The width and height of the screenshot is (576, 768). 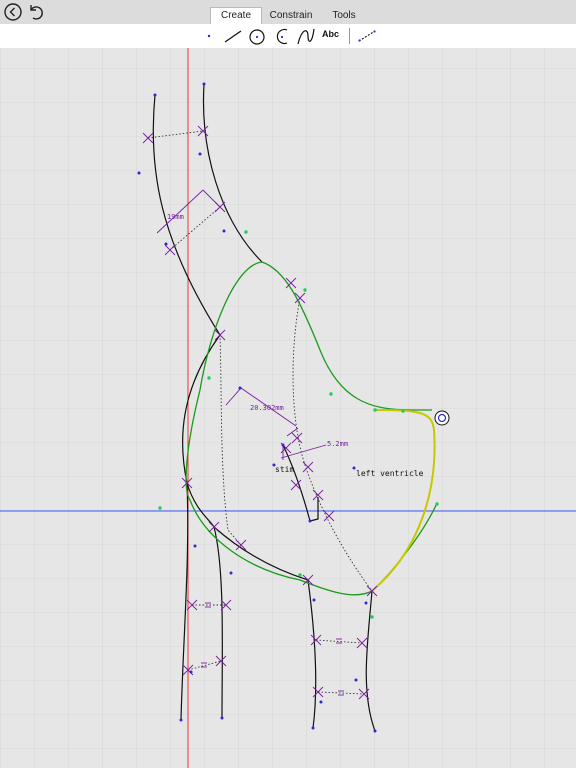 What do you see at coordinates (282, 36) in the screenshot?
I see `arc-tool-icon` at bounding box center [282, 36].